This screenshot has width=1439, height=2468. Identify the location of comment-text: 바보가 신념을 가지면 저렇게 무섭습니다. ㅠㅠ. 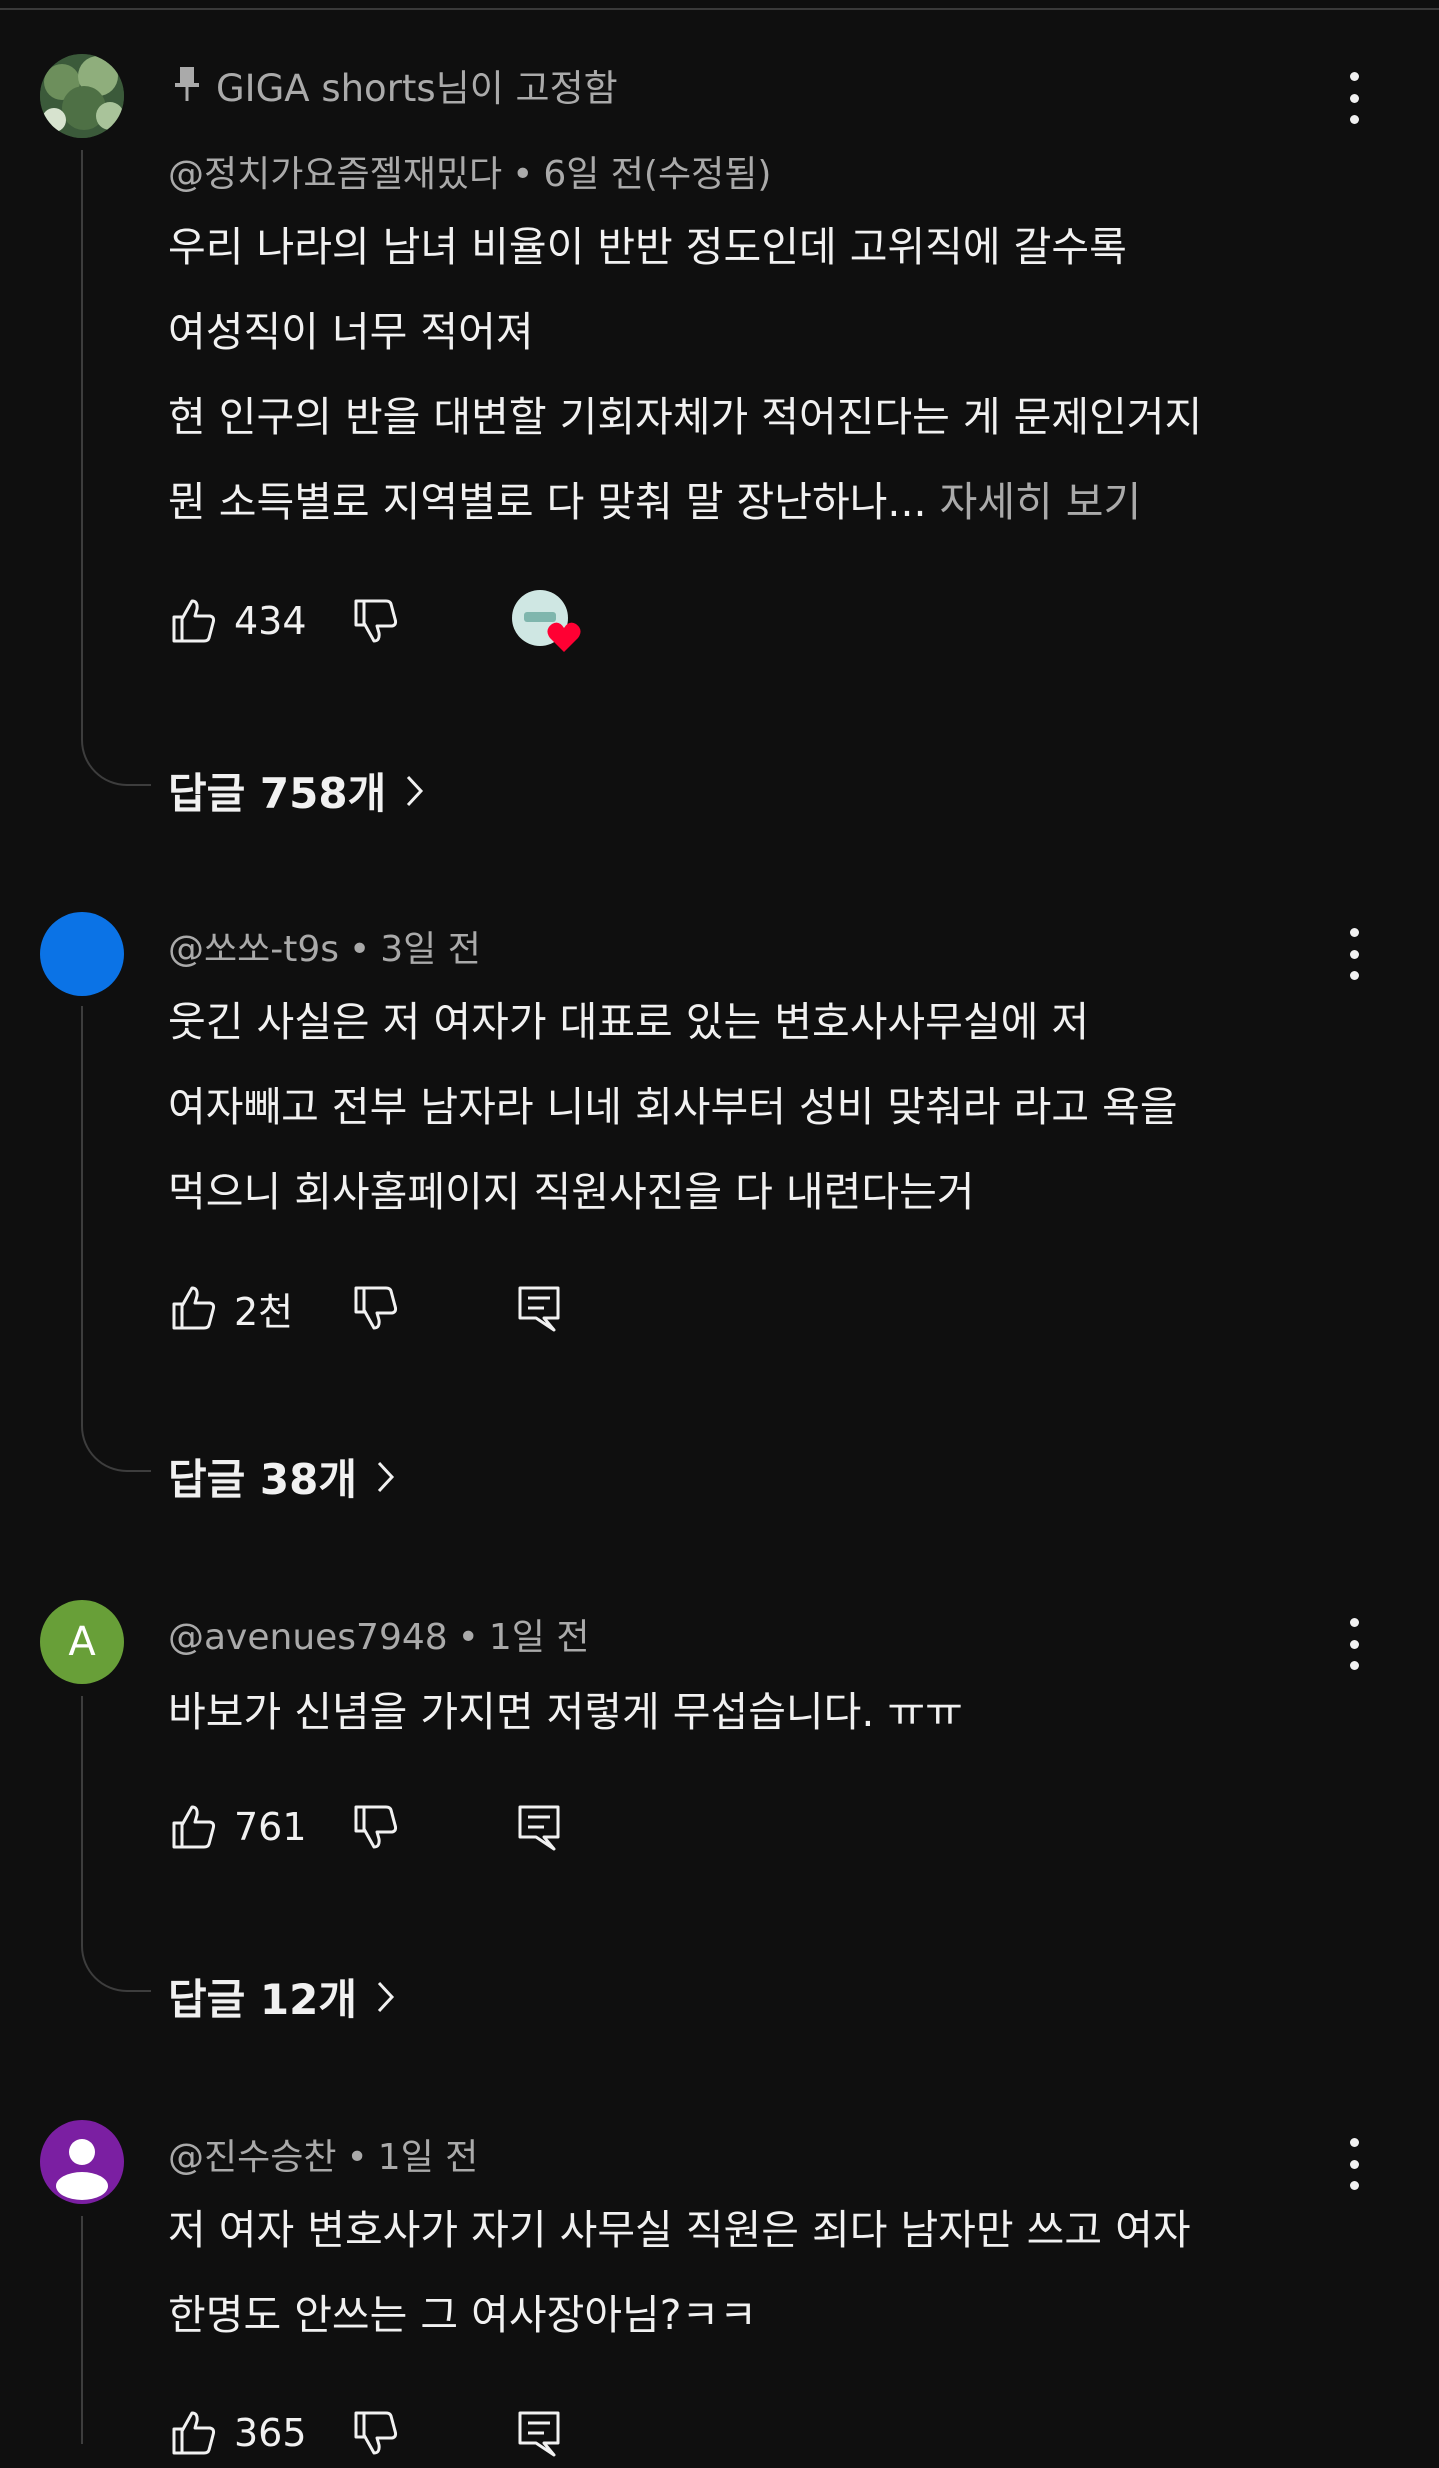
(565, 1712).